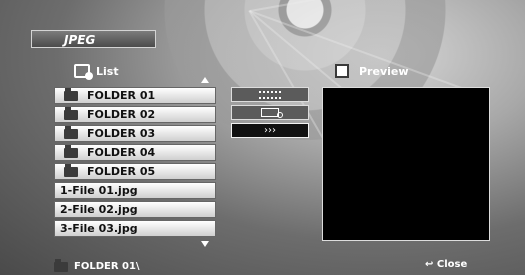  I want to click on list-item-folder-02: FOLDER 02, so click(135, 114).